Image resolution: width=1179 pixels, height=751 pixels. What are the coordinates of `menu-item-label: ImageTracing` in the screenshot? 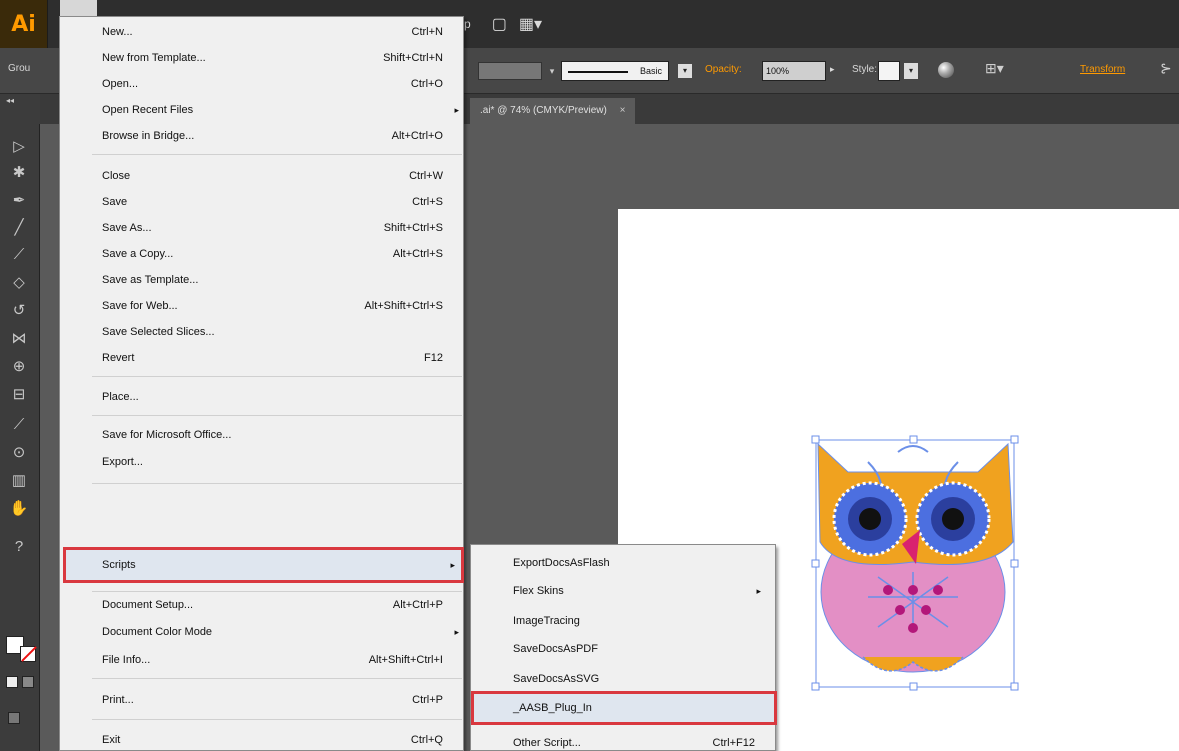 It's located at (546, 621).